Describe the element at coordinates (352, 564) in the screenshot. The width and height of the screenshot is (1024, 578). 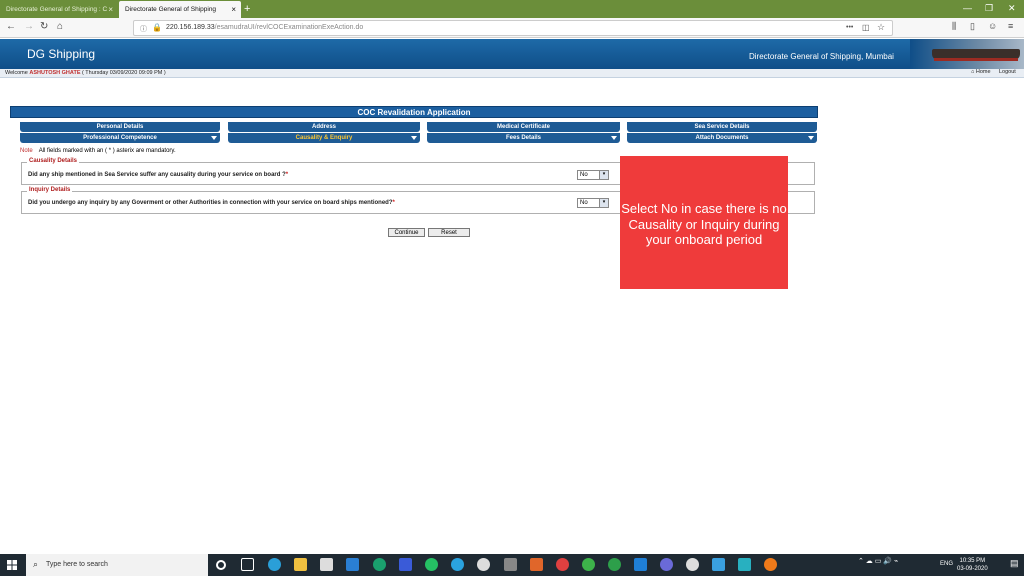
I see `mail-icon` at that location.